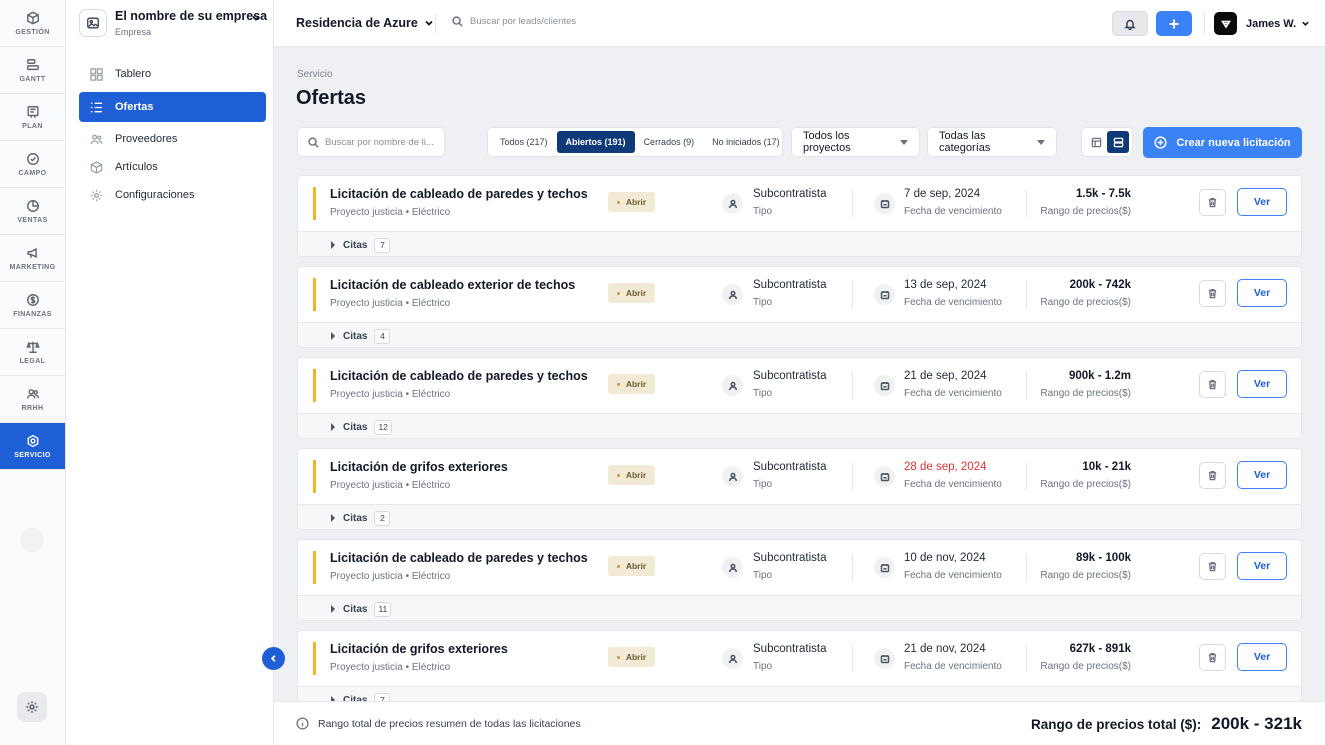 This screenshot has width=1325, height=745. What do you see at coordinates (96, 107) in the screenshot?
I see `list-icon` at bounding box center [96, 107].